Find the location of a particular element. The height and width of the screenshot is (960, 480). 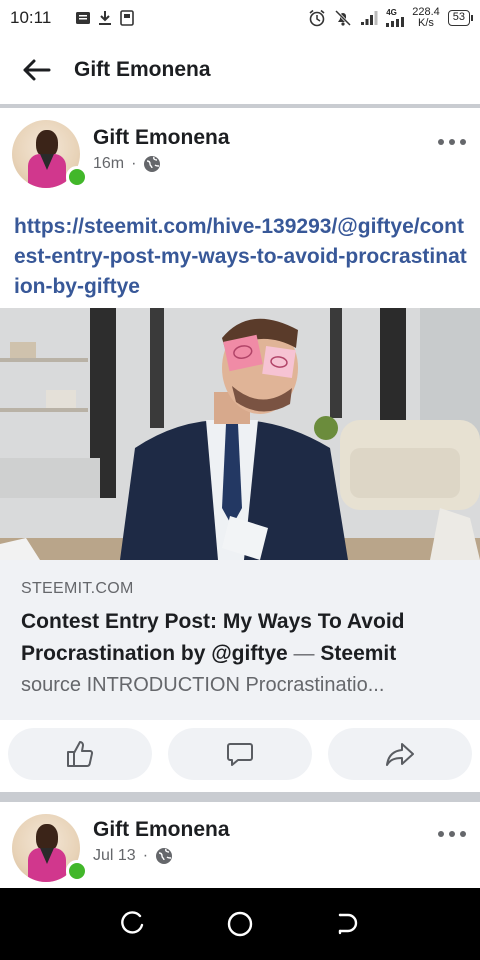

page-title: Gift Emonena is located at coordinates (142, 69).